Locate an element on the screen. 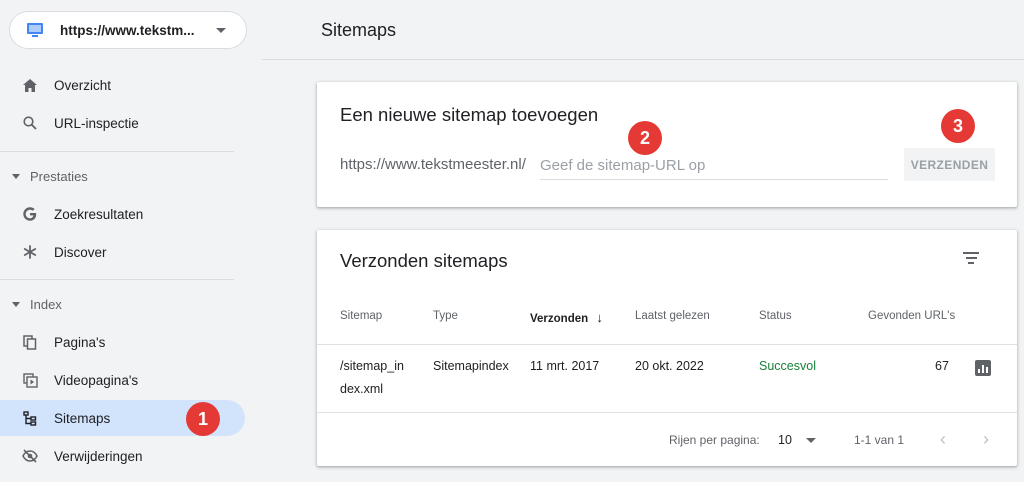 This screenshot has width=1024, height=482. rows-per-page-label: Rijen per pagina: is located at coordinates (714, 440).